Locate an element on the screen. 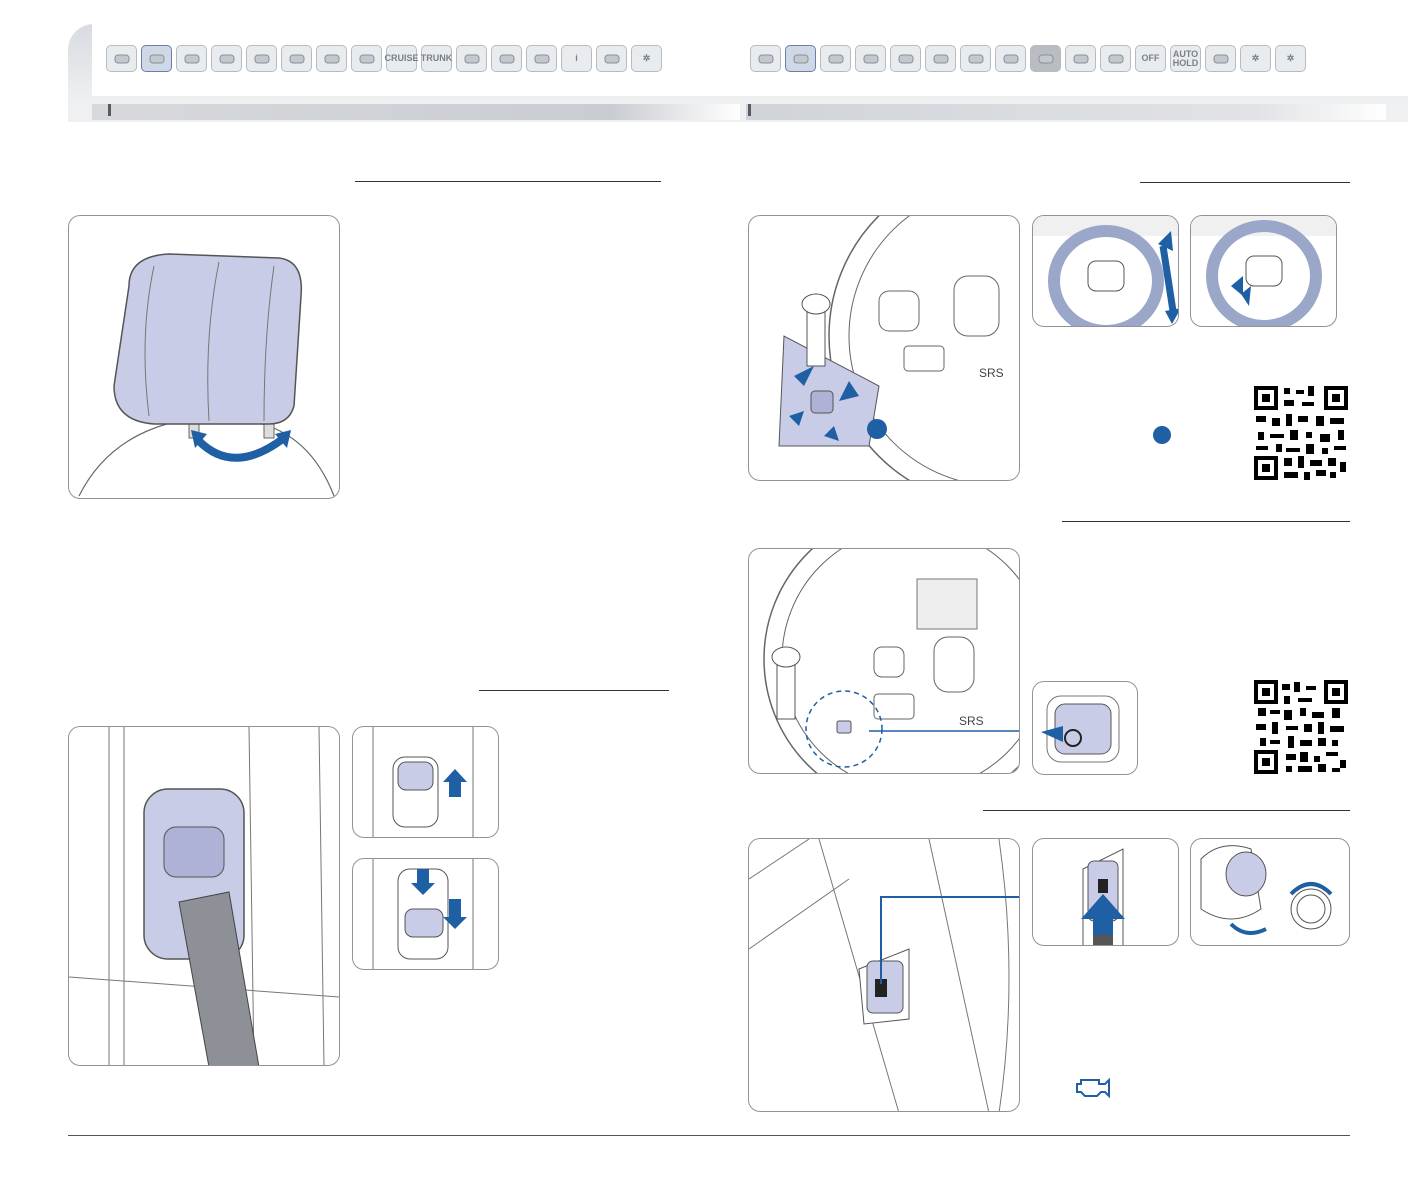 This screenshot has height=1192, width=1418. belt-raise-illustration is located at coordinates (425, 782).